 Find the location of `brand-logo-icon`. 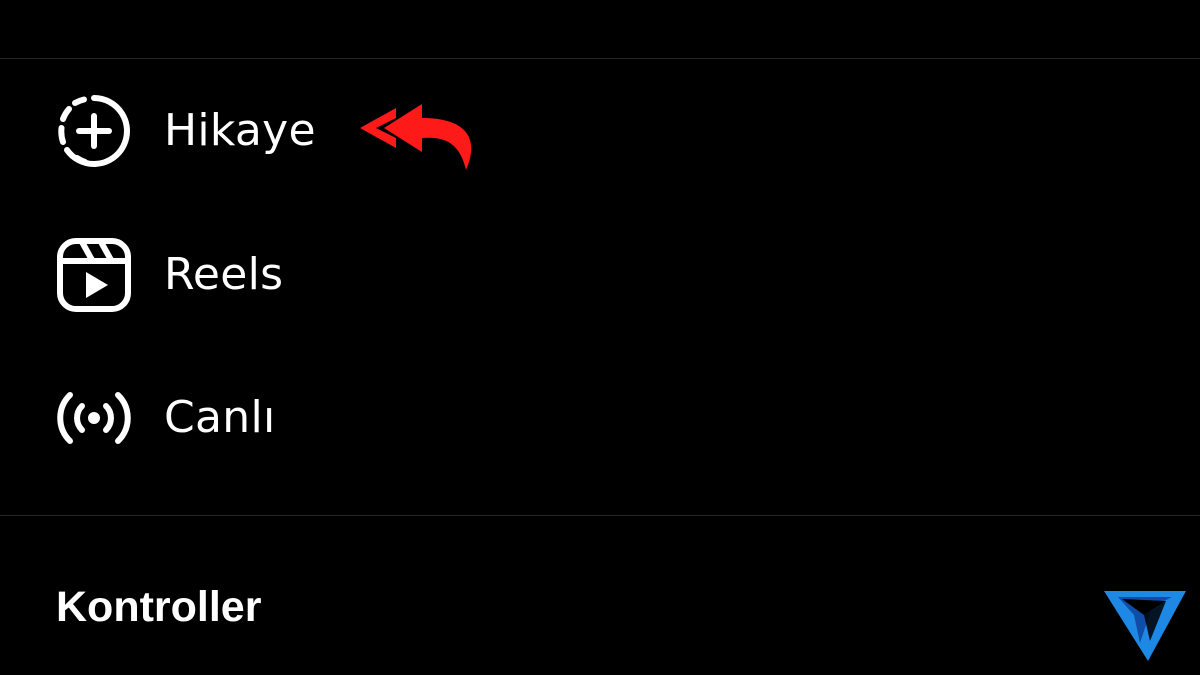

brand-logo-icon is located at coordinates (1145, 626).